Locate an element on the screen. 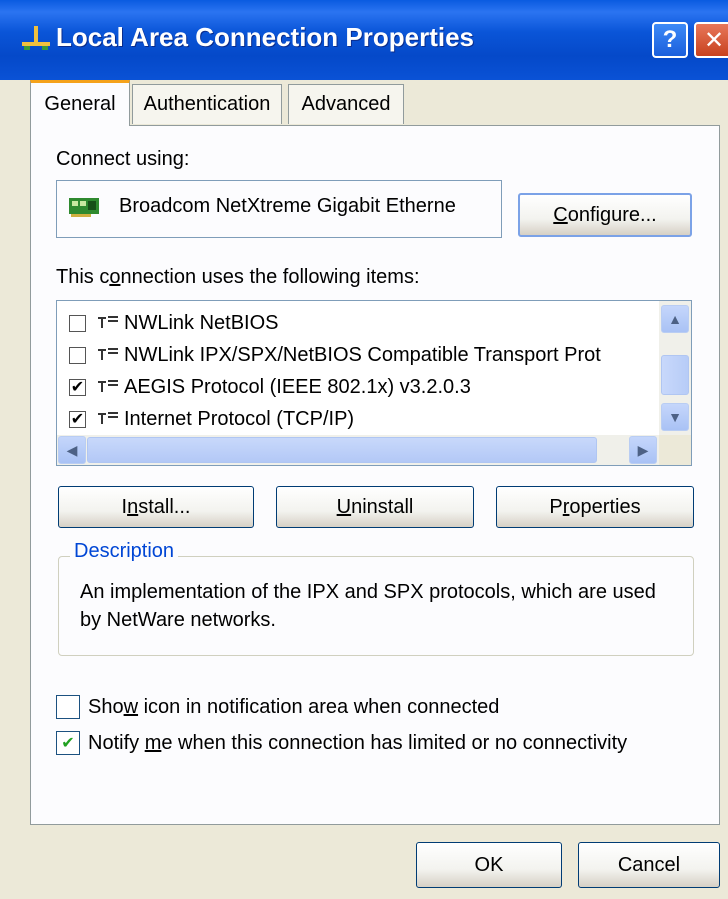 The image size is (728, 899). show-icon-checkbox is located at coordinates (68, 707).